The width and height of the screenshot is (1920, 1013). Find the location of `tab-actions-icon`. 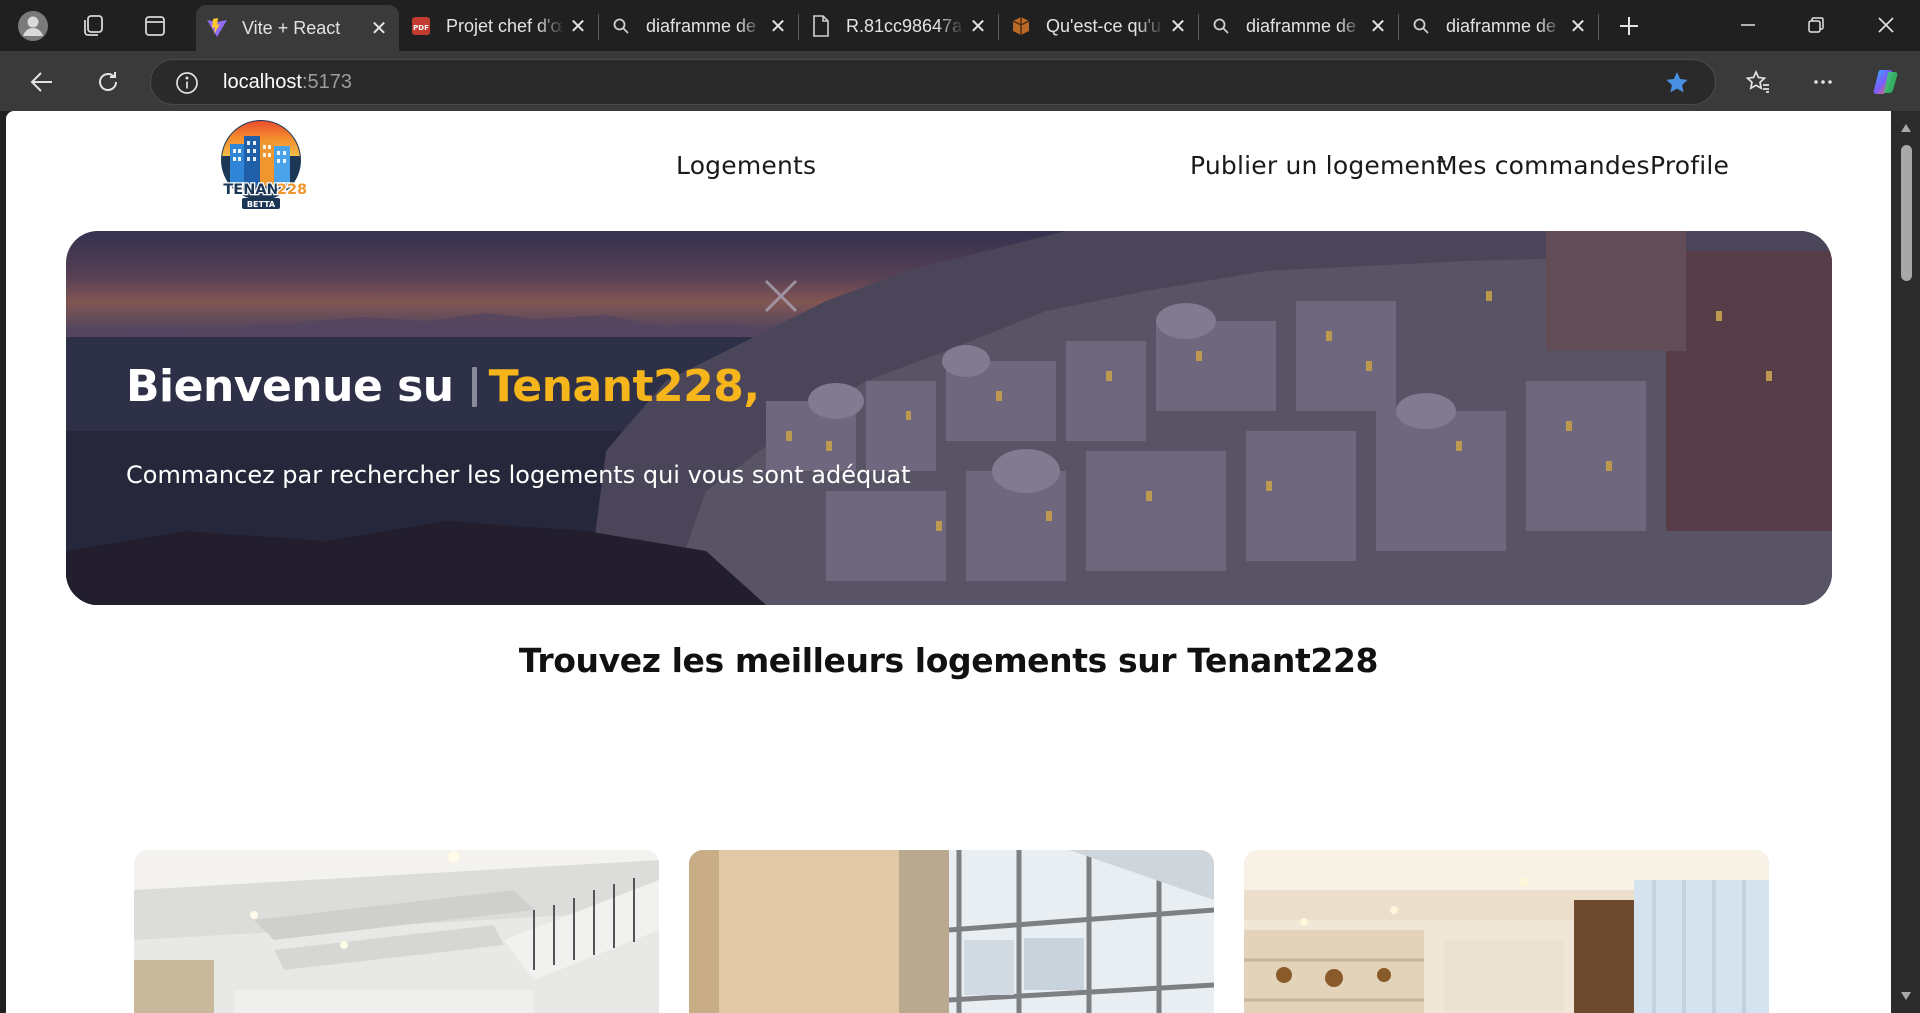

tab-actions-icon is located at coordinates (155, 26).